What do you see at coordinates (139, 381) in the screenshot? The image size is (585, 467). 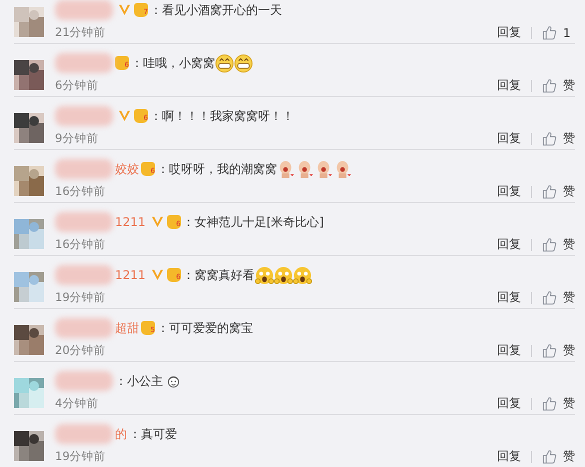 I see `comment-text: ：小公主` at bounding box center [139, 381].